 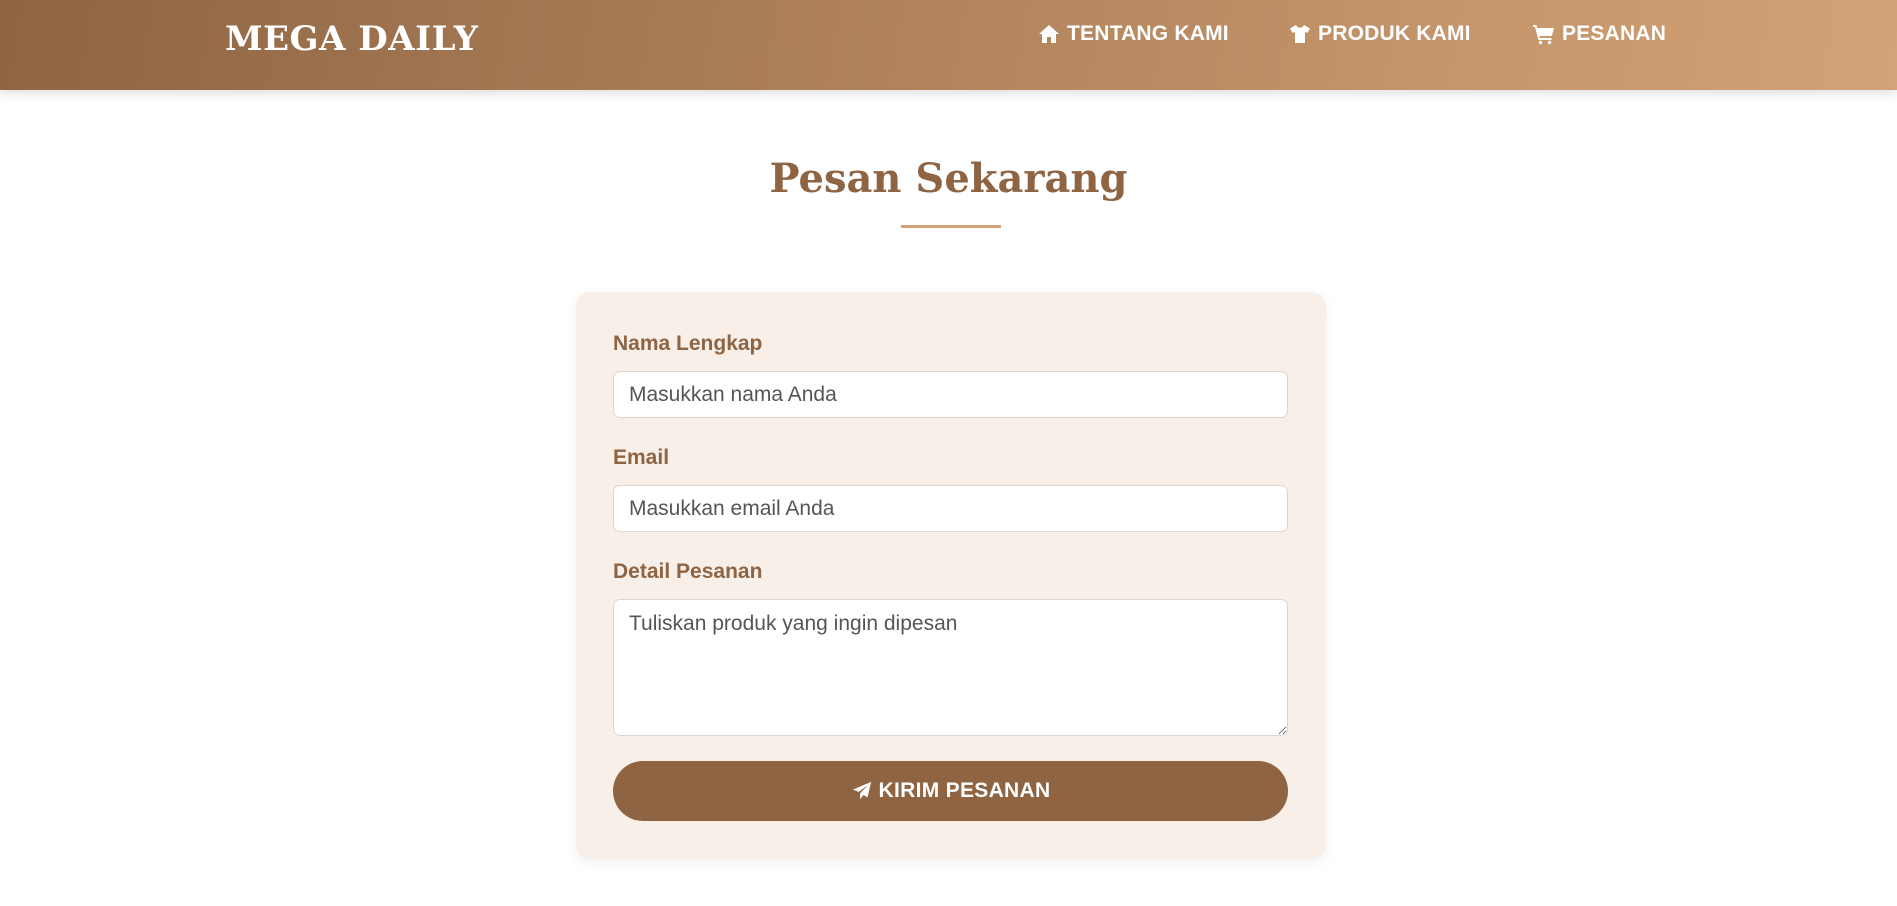 What do you see at coordinates (964, 790) in the screenshot?
I see `submit-button-label: KIRIM PESANAN` at bounding box center [964, 790].